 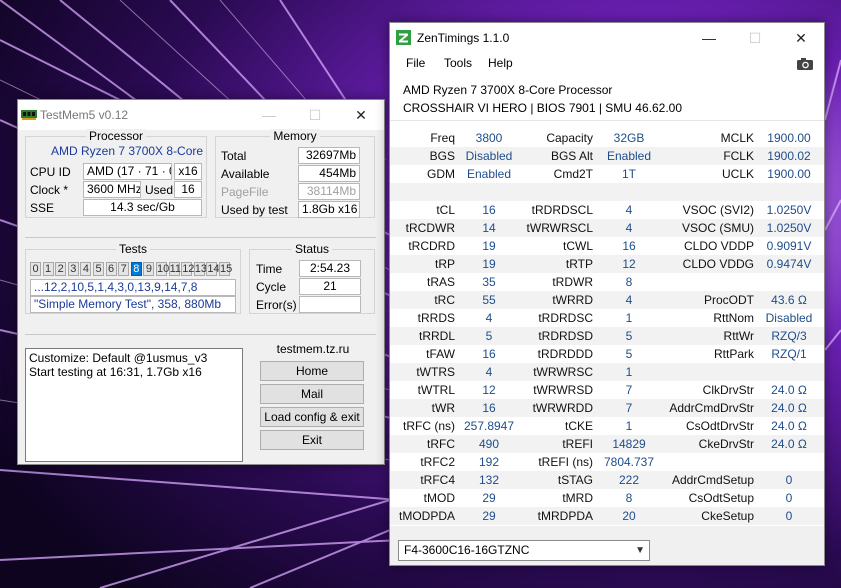 What do you see at coordinates (431, 246) in the screenshot?
I see `timing-label: tRCDRD` at bounding box center [431, 246].